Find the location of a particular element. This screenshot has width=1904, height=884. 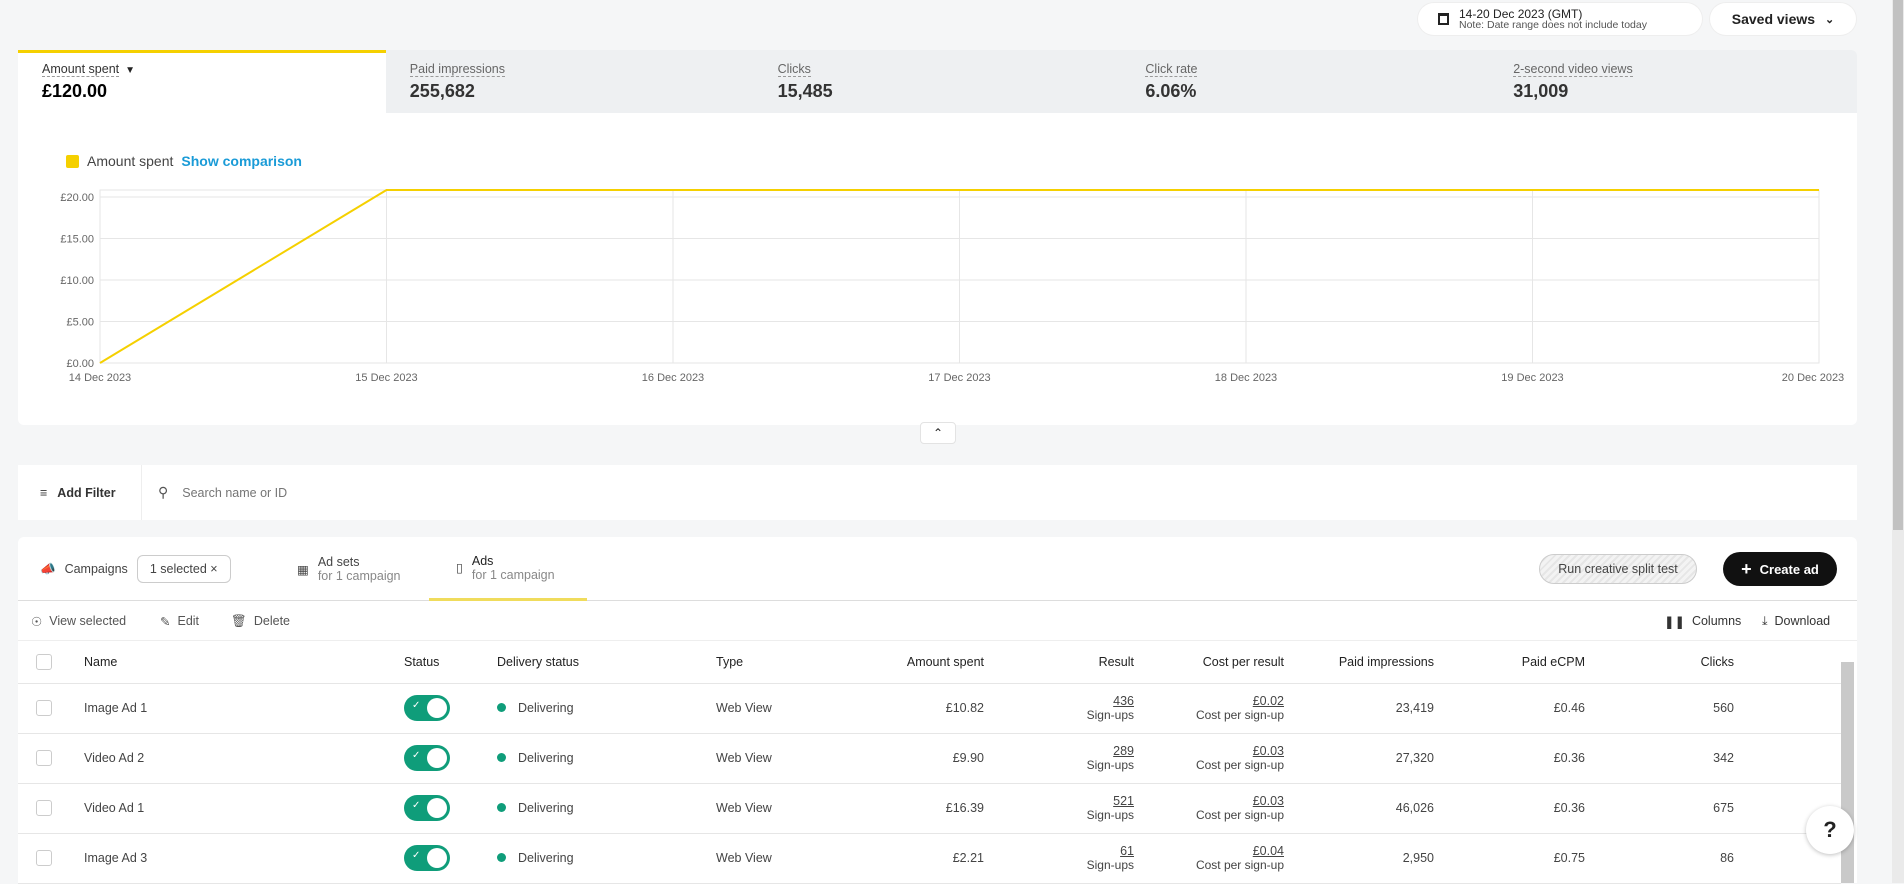

clicks: 342 is located at coordinates (1659, 758).